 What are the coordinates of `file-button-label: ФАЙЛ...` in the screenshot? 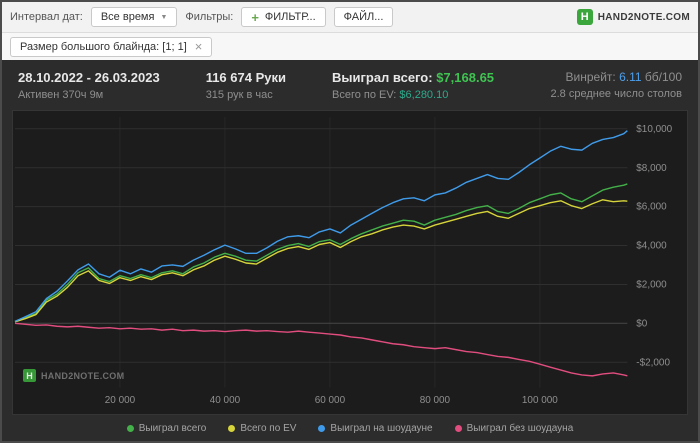 It's located at (363, 17).